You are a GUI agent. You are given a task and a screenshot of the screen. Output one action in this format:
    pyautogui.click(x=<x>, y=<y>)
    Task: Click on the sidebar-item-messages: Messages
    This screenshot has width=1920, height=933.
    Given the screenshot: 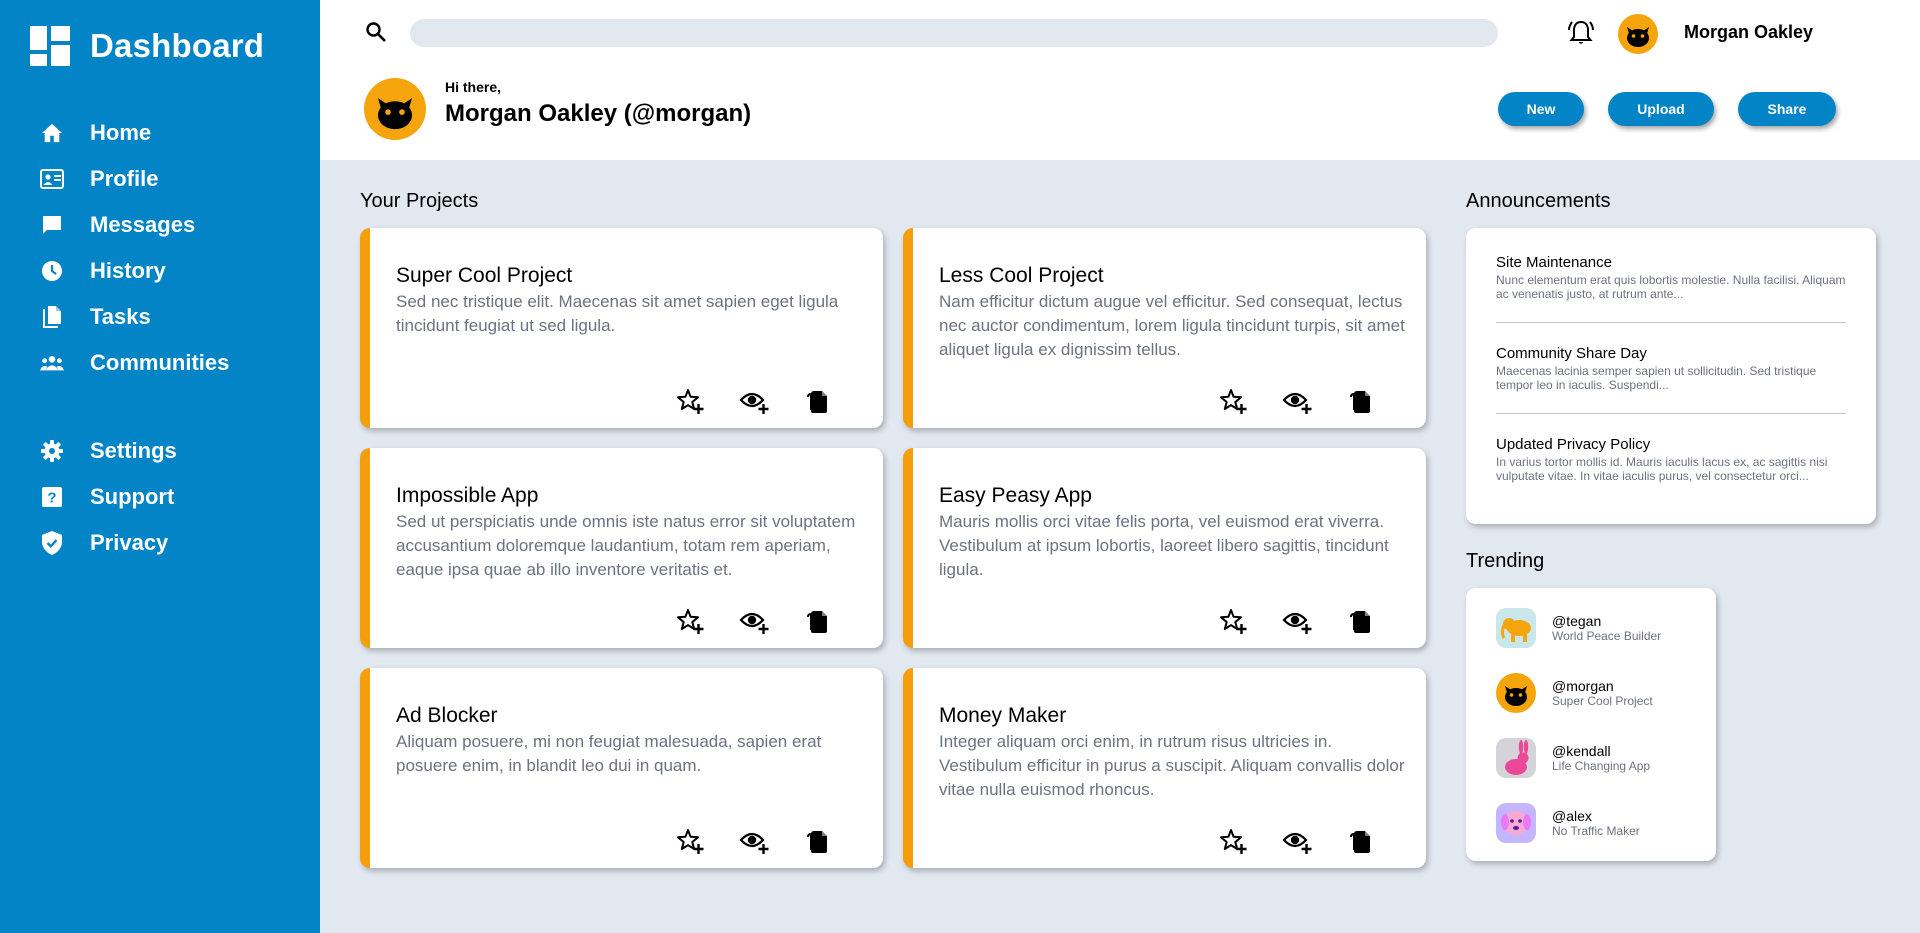 What is the action you would take?
    pyautogui.click(x=160, y=225)
    